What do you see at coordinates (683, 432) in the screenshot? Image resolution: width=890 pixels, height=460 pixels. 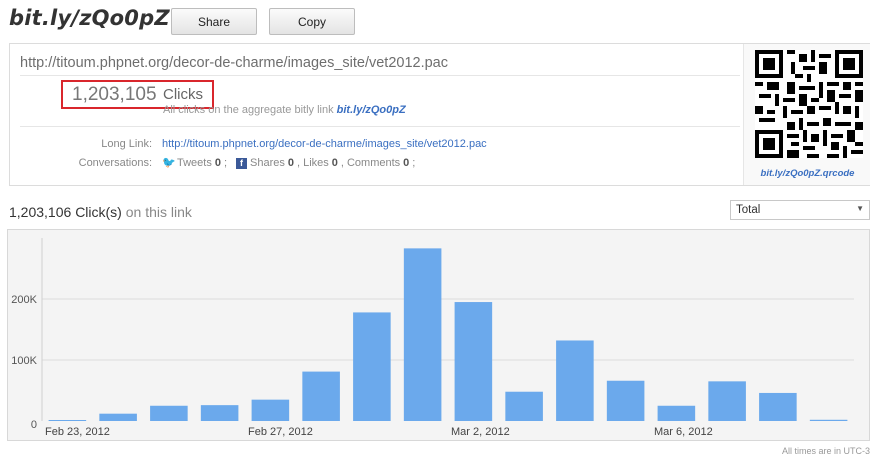 I see `x-tick-label: Mar 6, 2012` at bounding box center [683, 432].